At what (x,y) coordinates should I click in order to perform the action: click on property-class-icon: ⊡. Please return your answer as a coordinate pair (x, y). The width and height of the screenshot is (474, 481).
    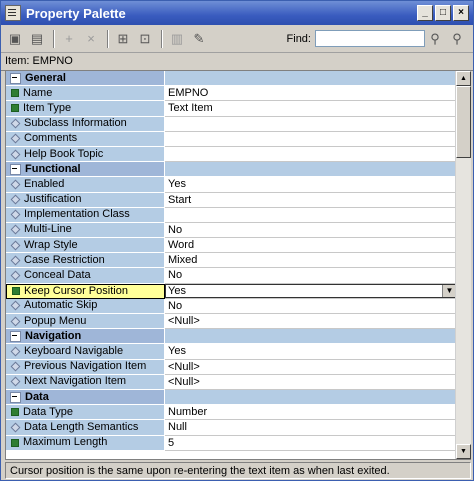
    Looking at the image, I should click on (145, 39).